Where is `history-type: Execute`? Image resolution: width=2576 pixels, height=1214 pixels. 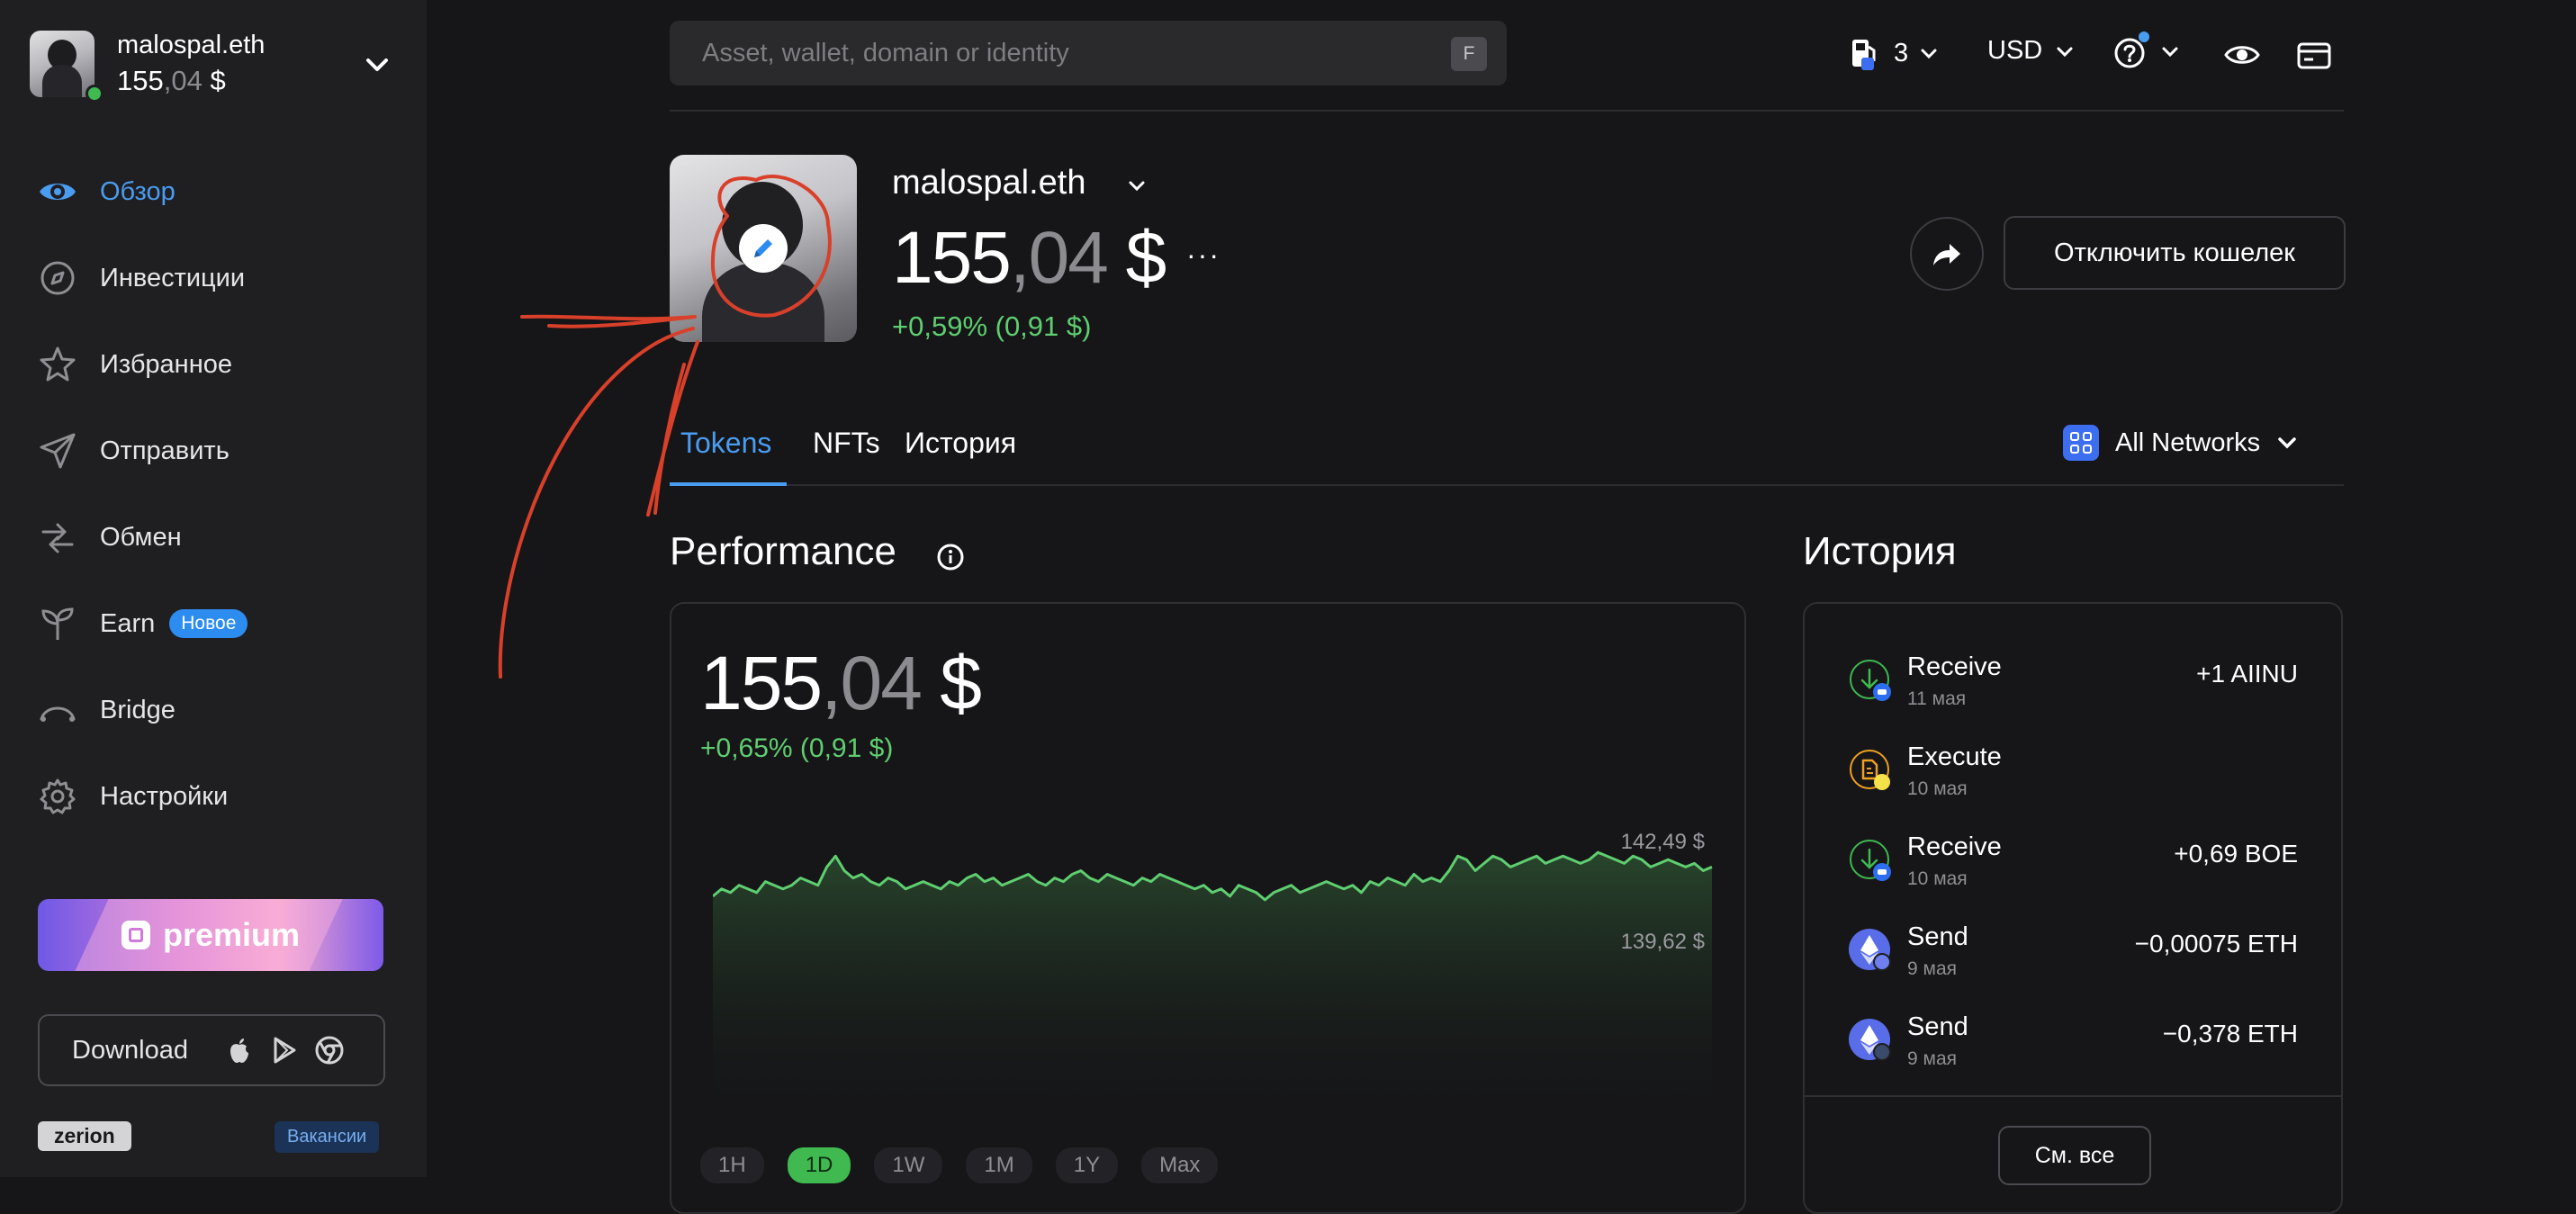 history-type: Execute is located at coordinates (1955, 756).